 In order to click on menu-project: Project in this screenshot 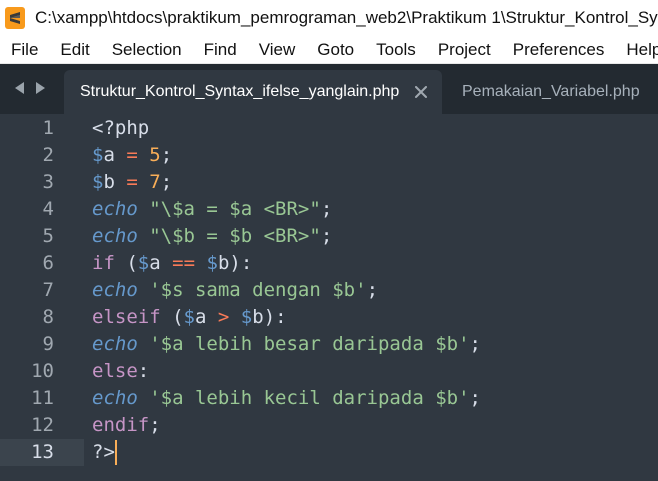, I will do `click(464, 49)`.